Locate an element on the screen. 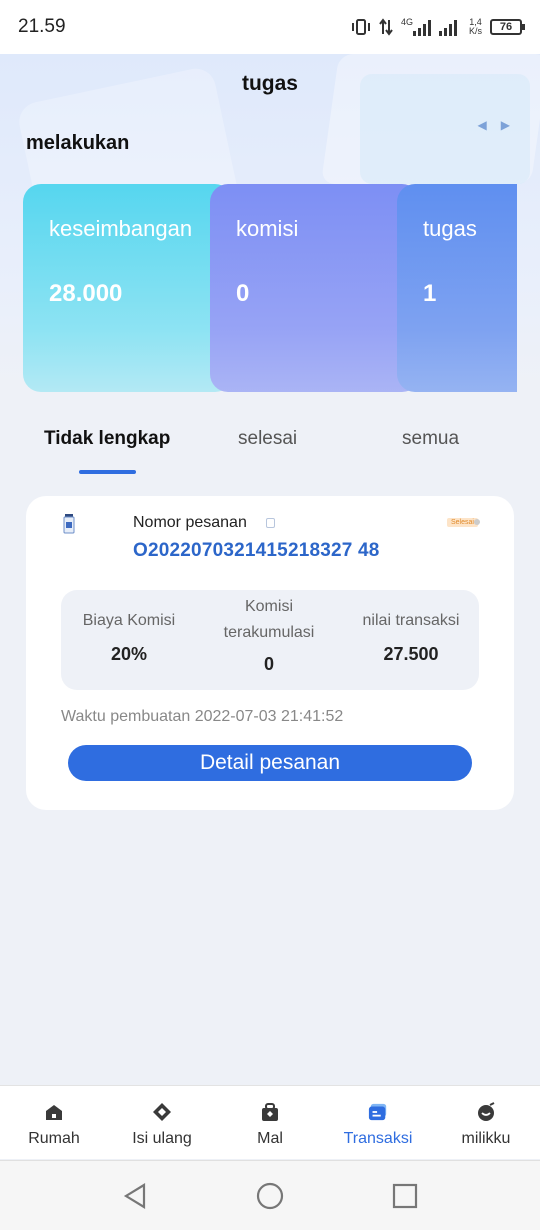 This screenshot has width=540, height=1230. created-time: Waktu pembuatan 2022-07-03 21:41:52 is located at coordinates (202, 716).